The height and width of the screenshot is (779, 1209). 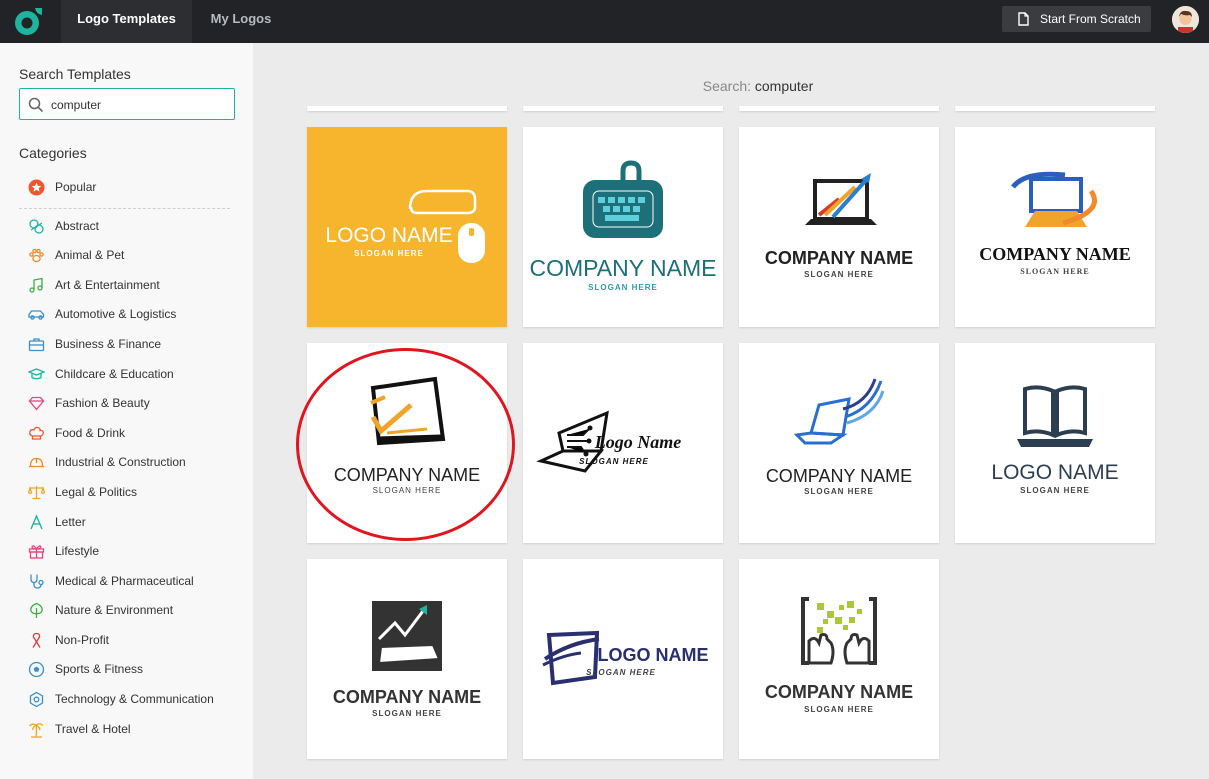 I want to click on laptop-growth-arrows-icon, so click(x=841, y=199).